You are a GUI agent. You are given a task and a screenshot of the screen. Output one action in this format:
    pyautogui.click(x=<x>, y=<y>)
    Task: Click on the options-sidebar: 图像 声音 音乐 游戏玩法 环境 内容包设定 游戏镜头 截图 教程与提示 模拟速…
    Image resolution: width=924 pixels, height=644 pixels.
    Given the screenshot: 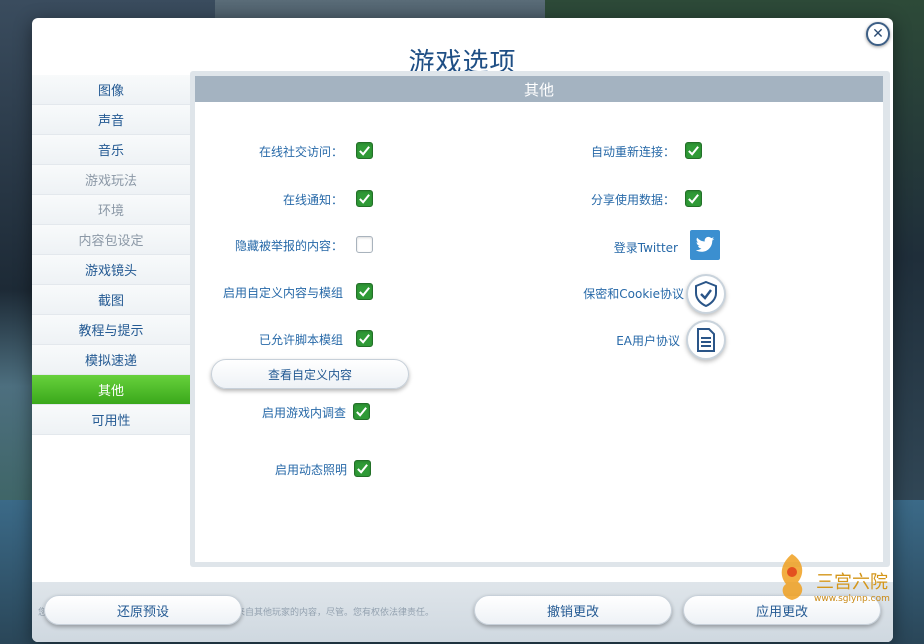 What is the action you would take?
    pyautogui.click(x=111, y=255)
    